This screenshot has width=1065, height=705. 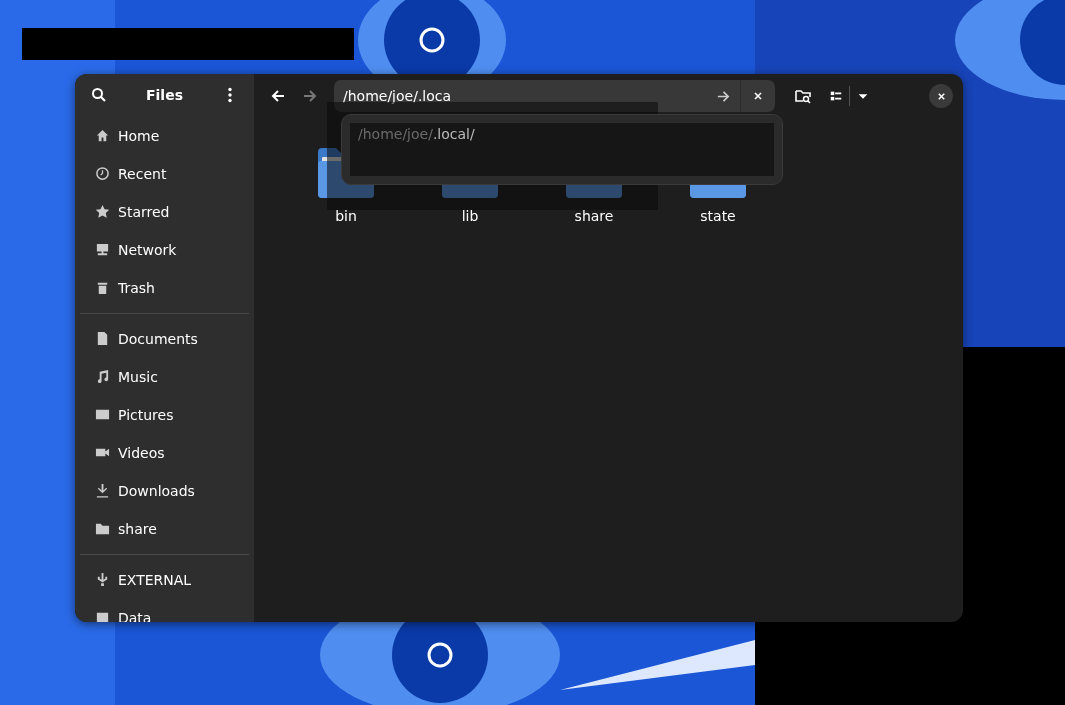 What do you see at coordinates (102, 580) in the screenshot?
I see `usb-icon` at bounding box center [102, 580].